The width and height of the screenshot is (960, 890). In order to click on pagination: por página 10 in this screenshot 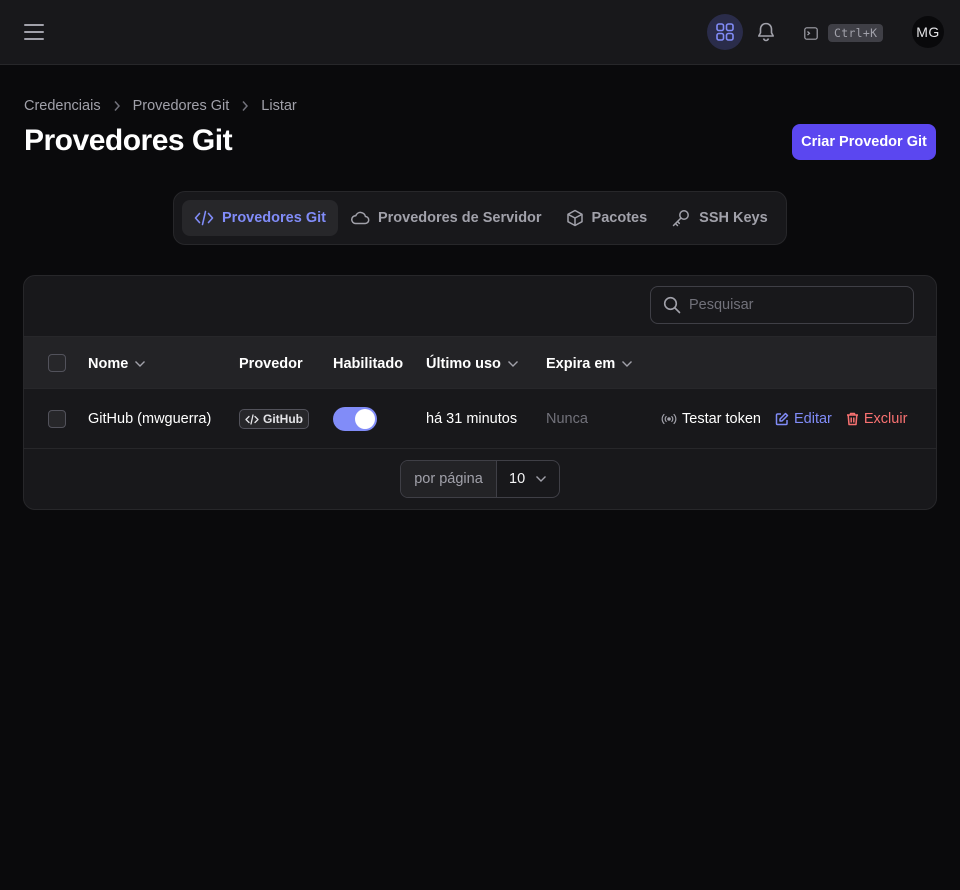, I will do `click(480, 479)`.